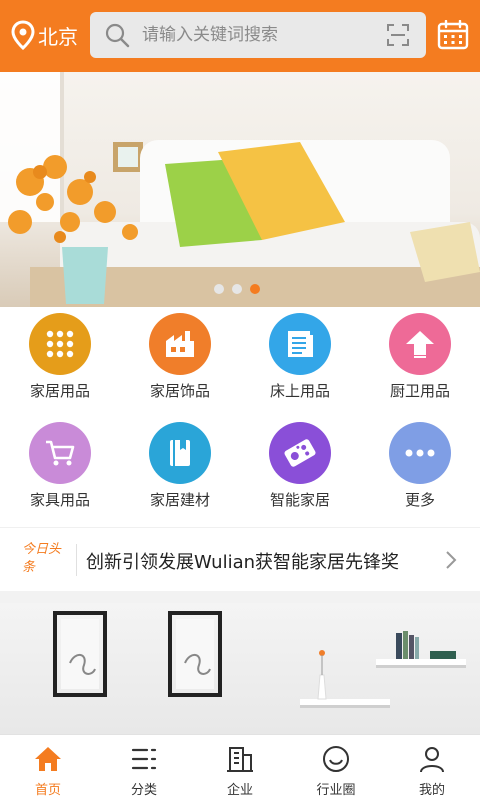 This screenshot has width=480, height=800. I want to click on building-icon, so click(240, 759).